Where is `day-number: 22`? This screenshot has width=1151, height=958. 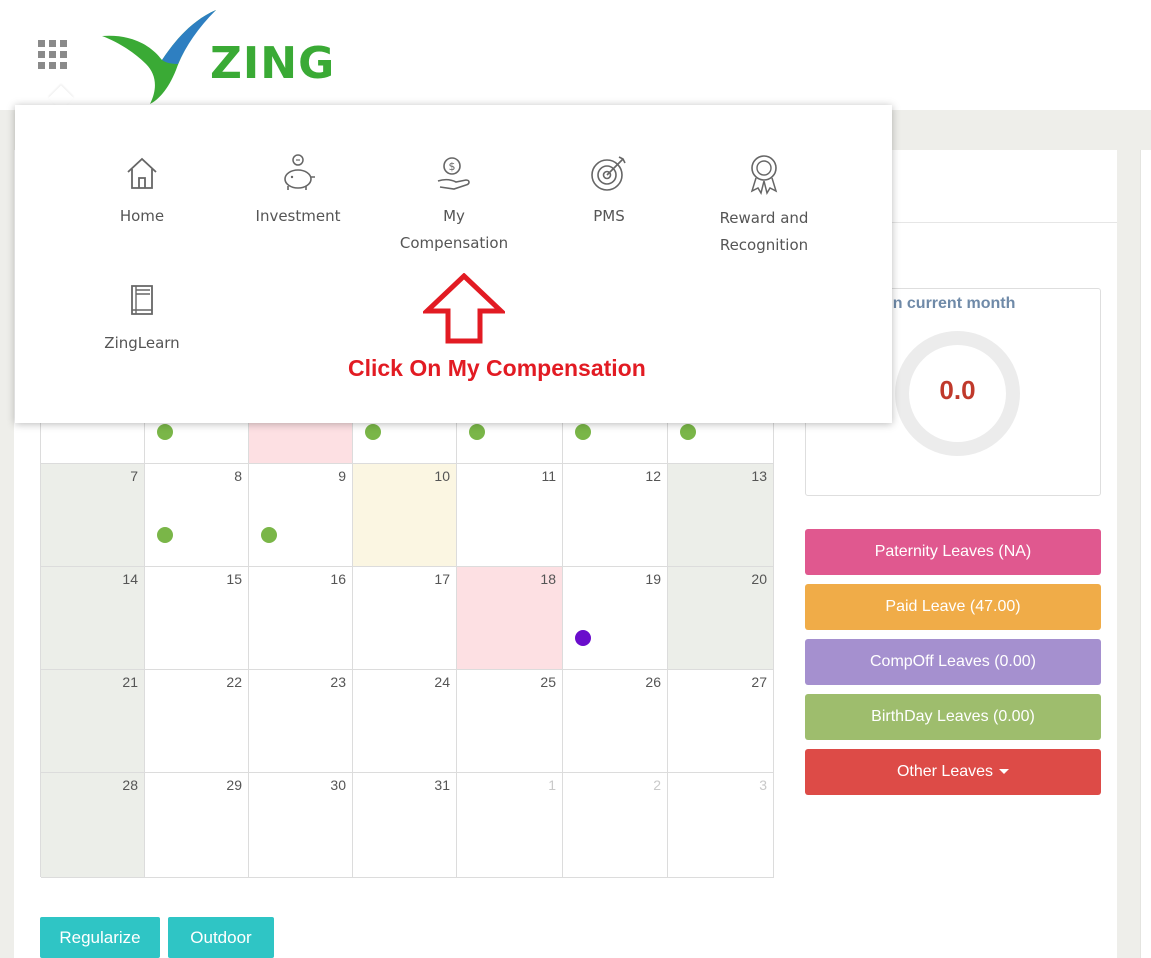
day-number: 22 is located at coordinates (234, 682).